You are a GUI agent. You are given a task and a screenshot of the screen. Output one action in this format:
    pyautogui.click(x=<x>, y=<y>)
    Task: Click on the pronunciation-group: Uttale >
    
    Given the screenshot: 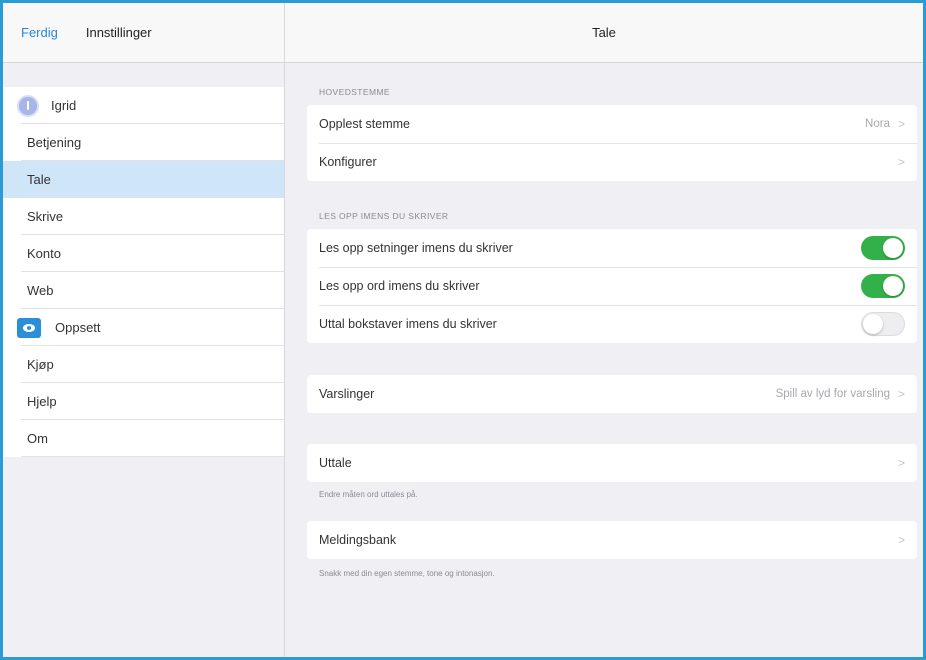 What is the action you would take?
    pyautogui.click(x=612, y=463)
    